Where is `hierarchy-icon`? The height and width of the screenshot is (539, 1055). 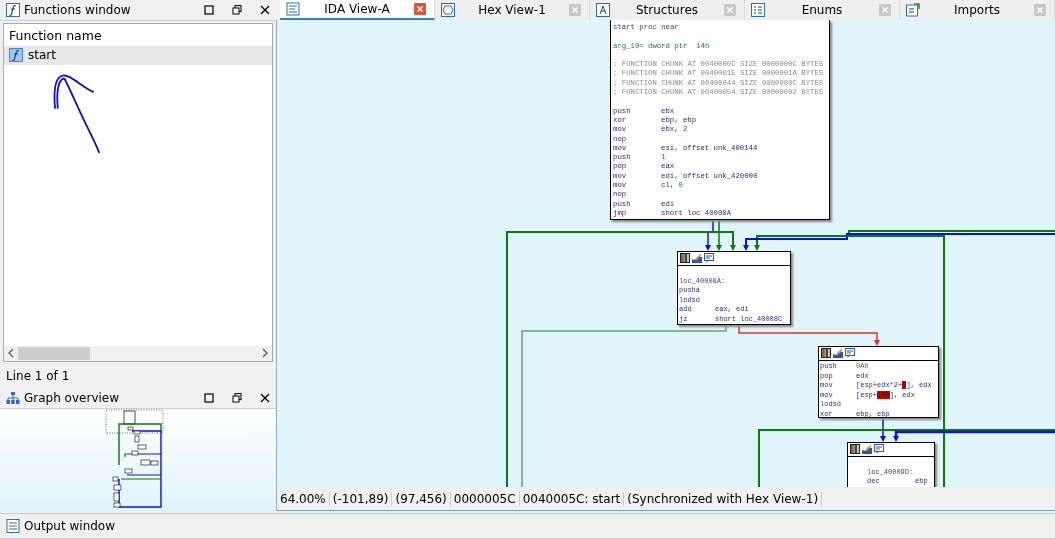
hierarchy-icon is located at coordinates (13, 397).